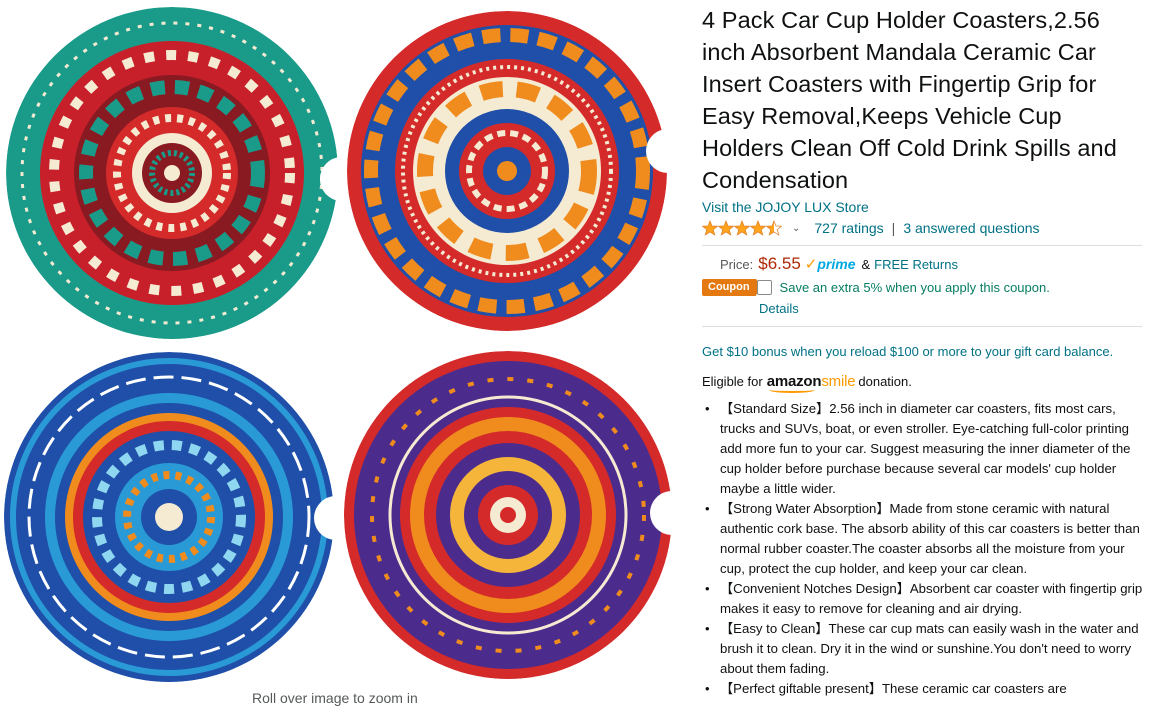 Image resolution: width=1156 pixels, height=721 pixels. I want to click on prime-badge: ✓ prime, so click(830, 264).